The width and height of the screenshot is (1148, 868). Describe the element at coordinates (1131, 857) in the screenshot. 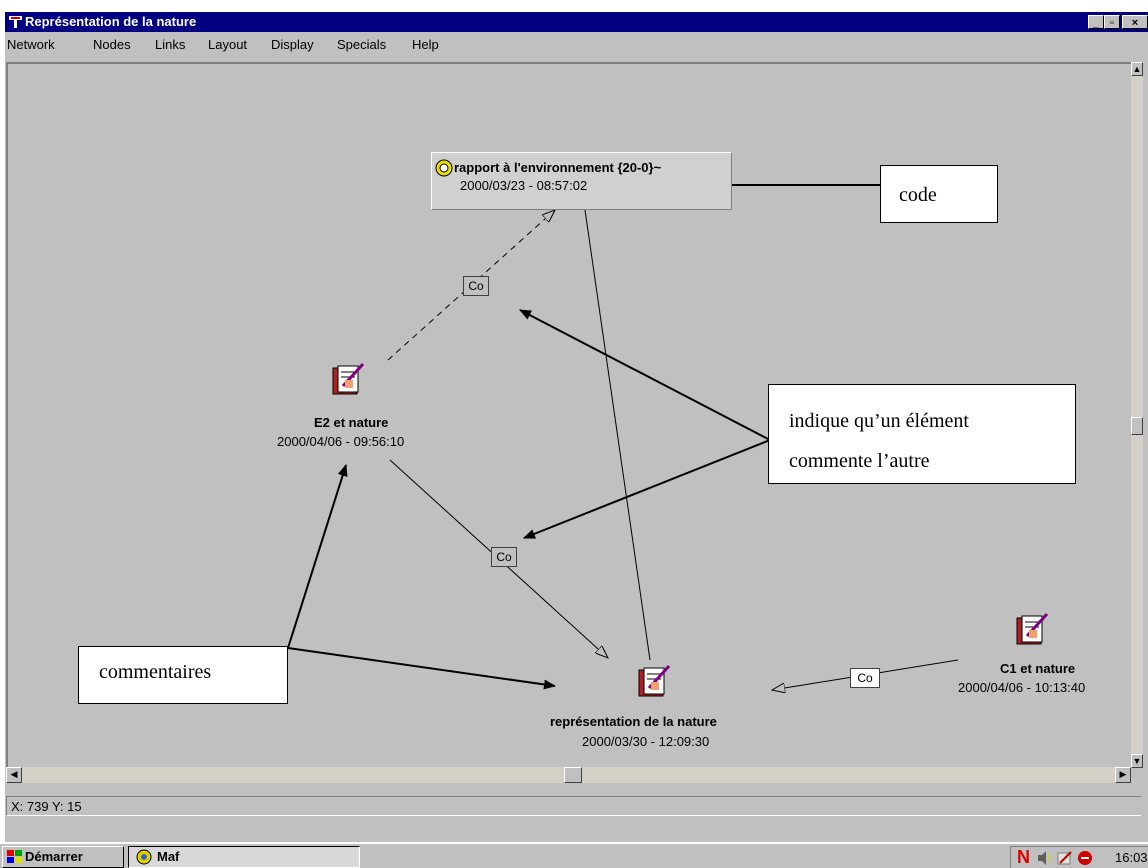

I see `clock: 16:03` at that location.